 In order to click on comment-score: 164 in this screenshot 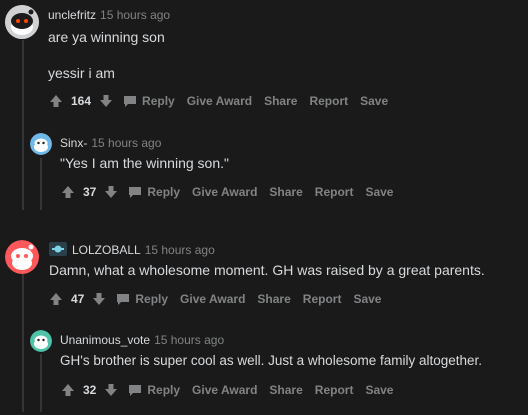, I will do `click(81, 101)`.